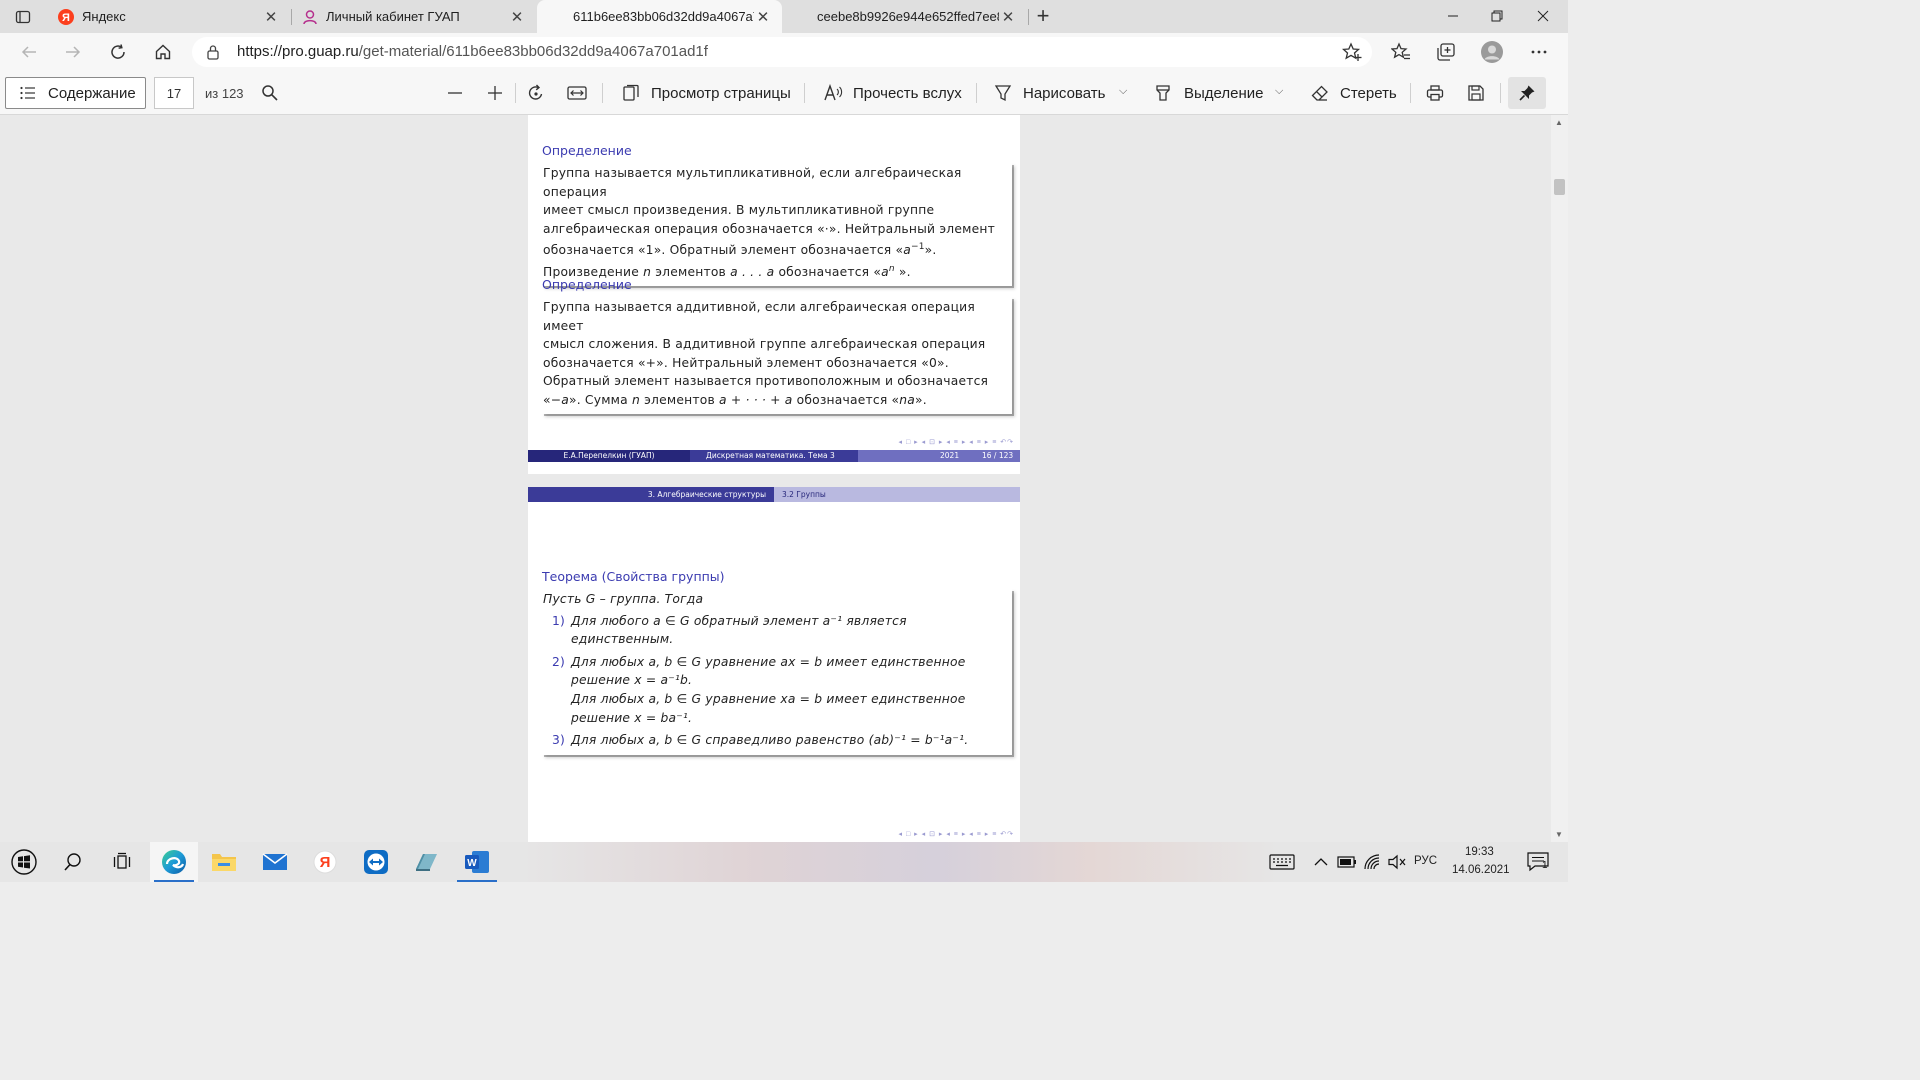 The image size is (1920, 1080). What do you see at coordinates (23, 17) in the screenshot?
I see `tab-actions-button` at bounding box center [23, 17].